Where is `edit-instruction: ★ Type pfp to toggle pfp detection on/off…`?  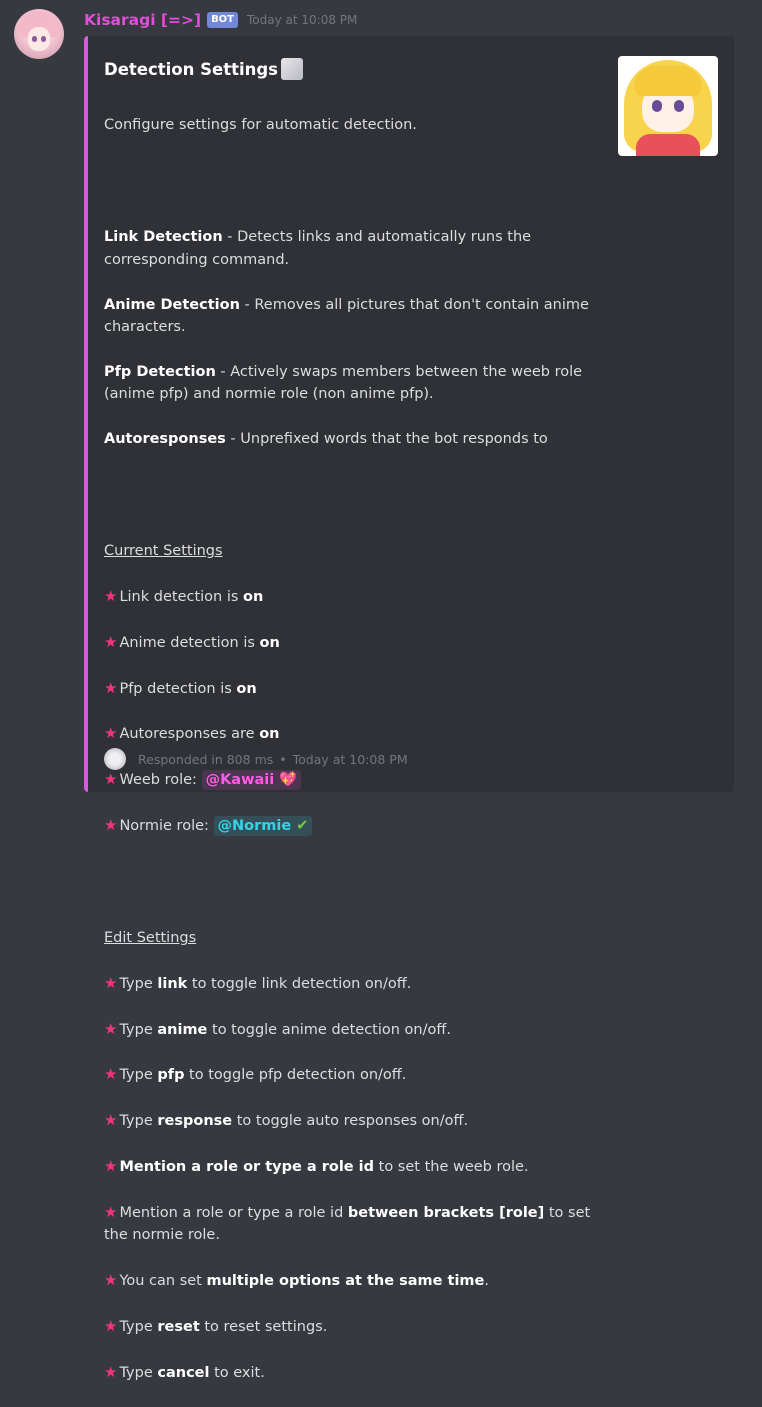
edit-instruction: ★ Type pfp to toggle pfp detection on/off… is located at coordinates (255, 1074).